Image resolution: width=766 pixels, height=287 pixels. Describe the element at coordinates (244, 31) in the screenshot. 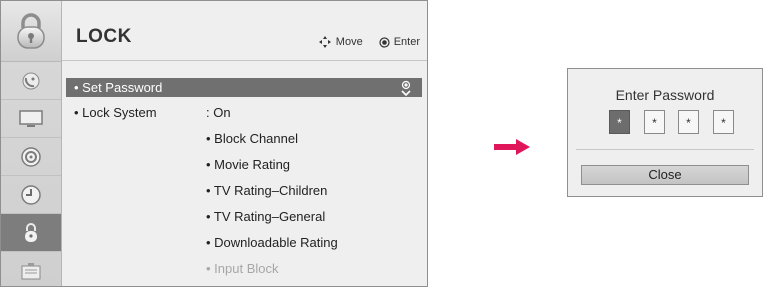

I see `menu-header: LOCK Move Enter` at that location.